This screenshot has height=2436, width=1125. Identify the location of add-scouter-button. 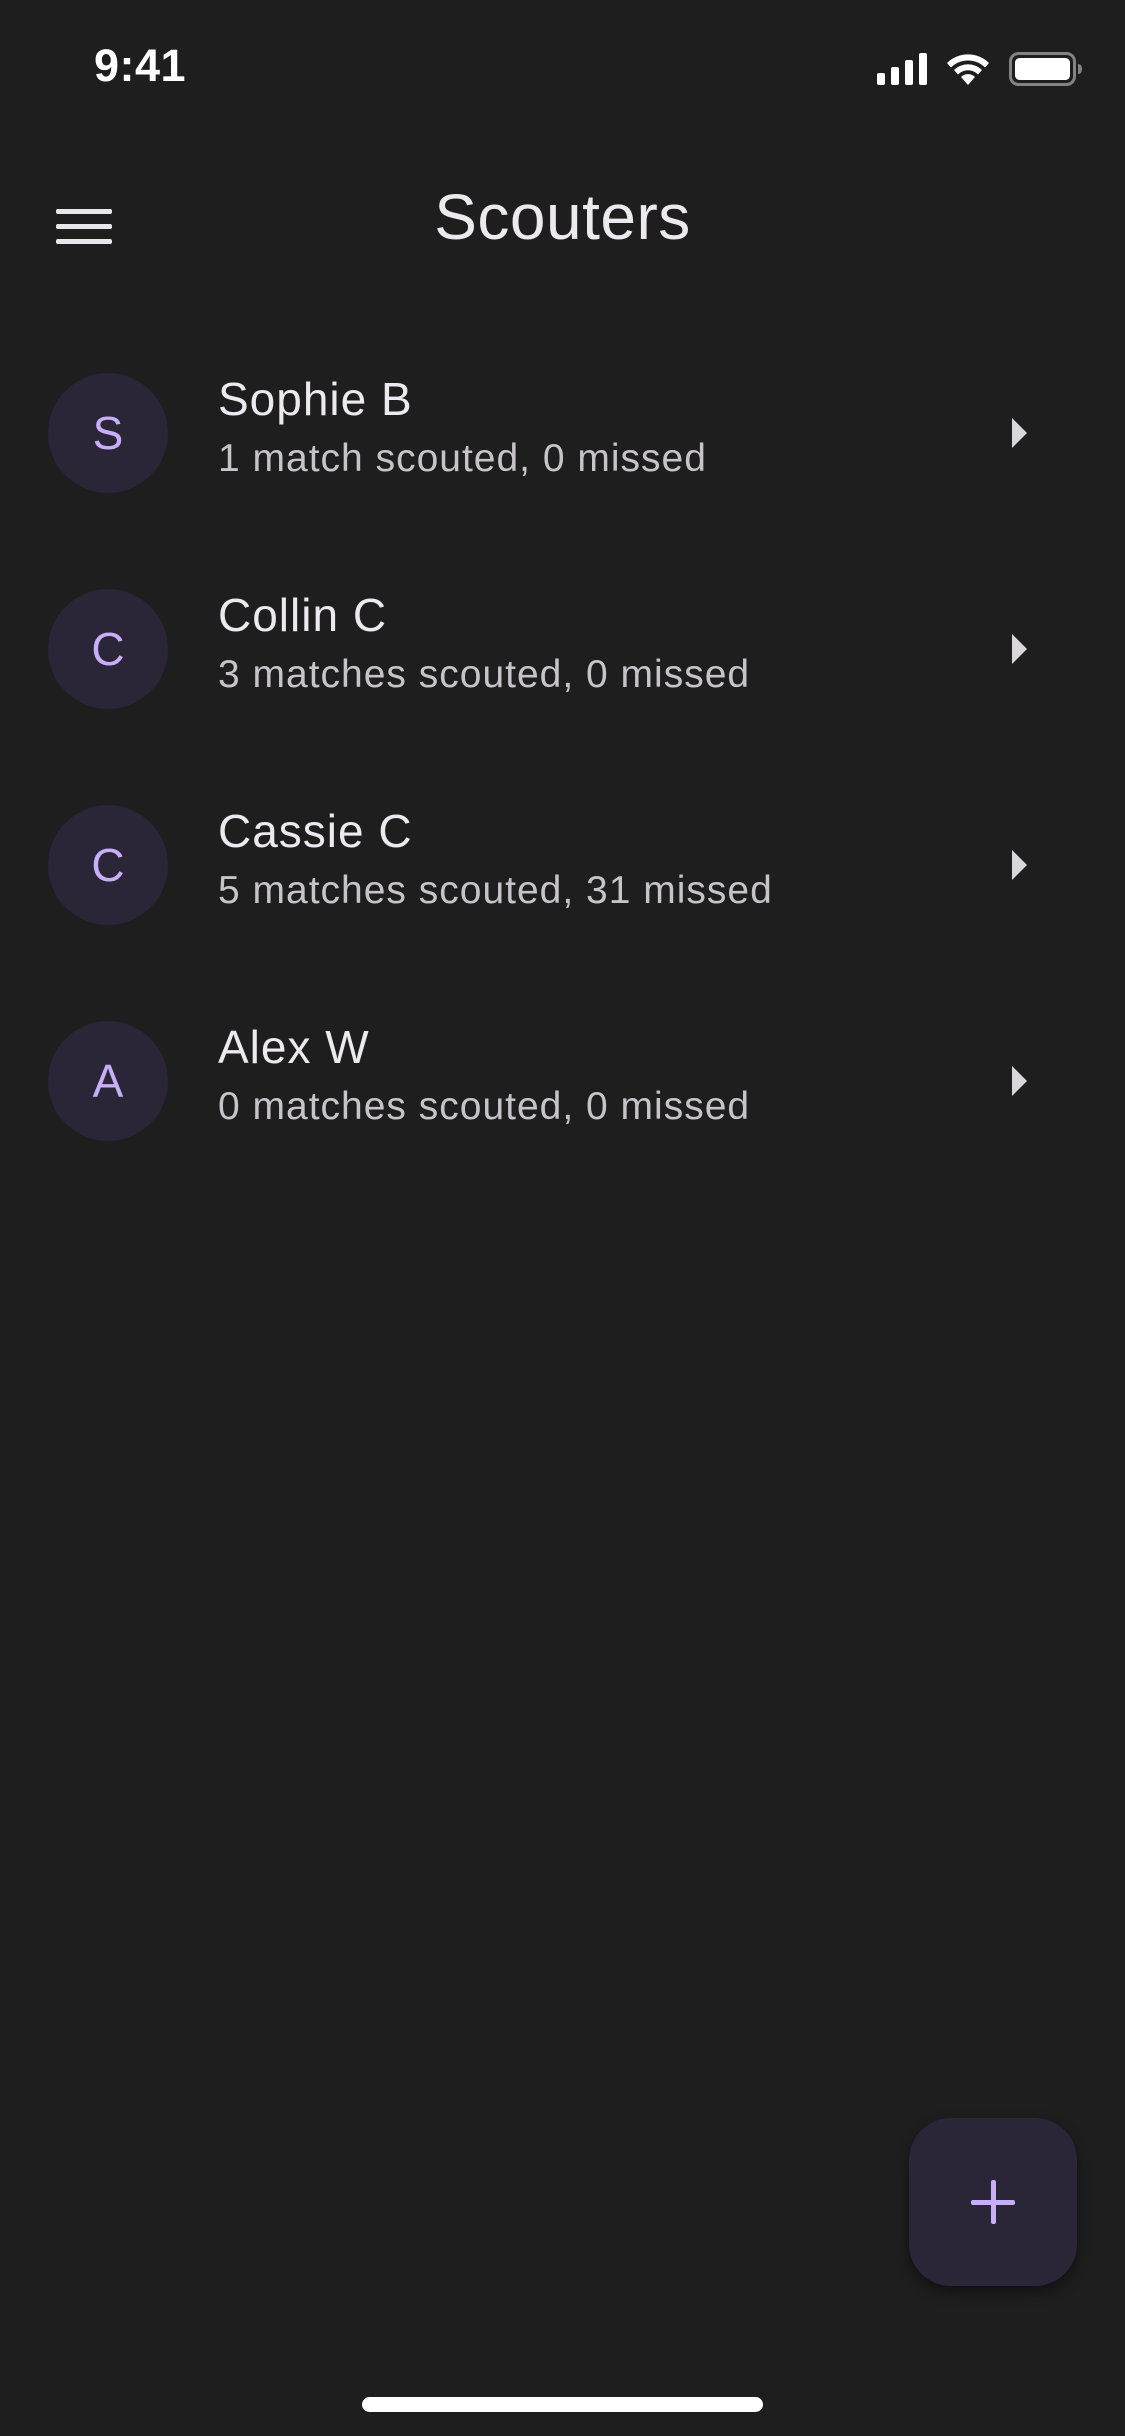
(993, 2202).